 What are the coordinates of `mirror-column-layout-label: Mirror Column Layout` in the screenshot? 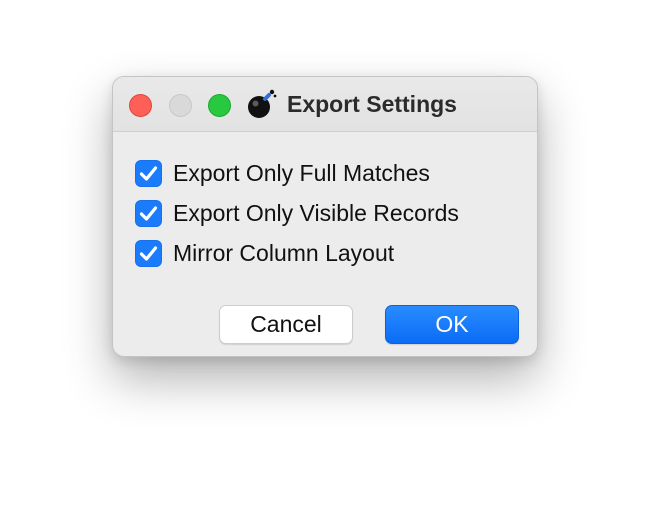 It's located at (284, 252).